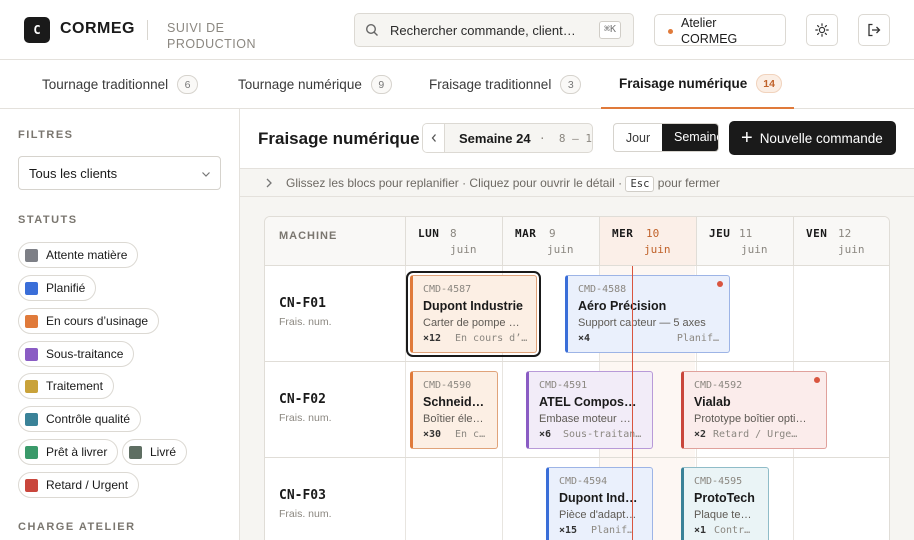  I want to click on chevron-left-icon, so click(433, 138).